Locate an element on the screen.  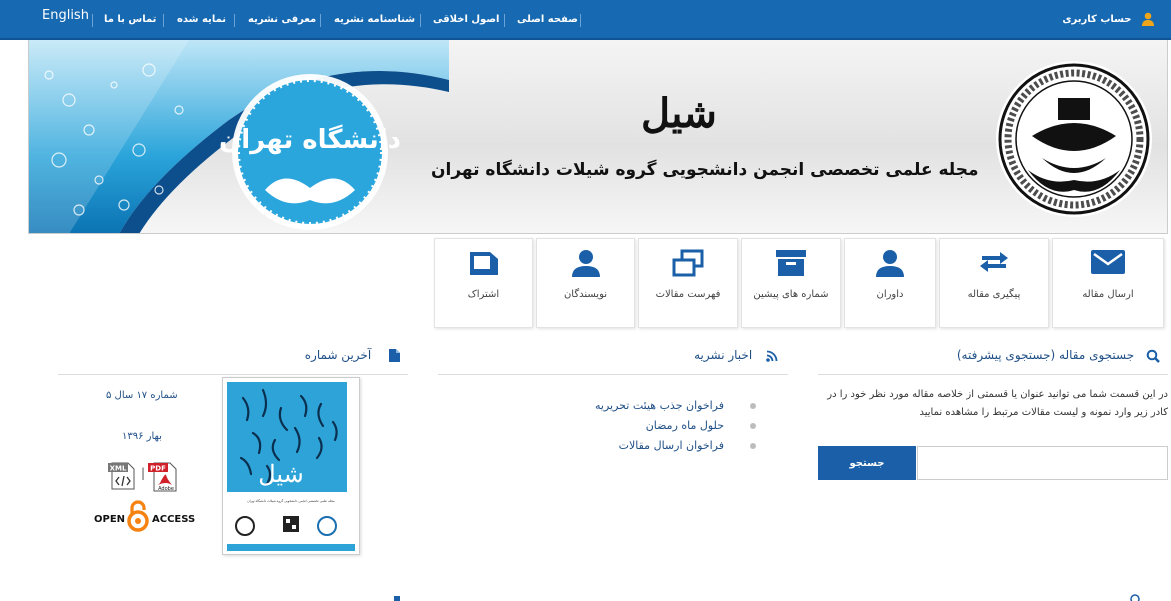
nav-journal-profile: شناسنامه نشریه is located at coordinates (374, 20).